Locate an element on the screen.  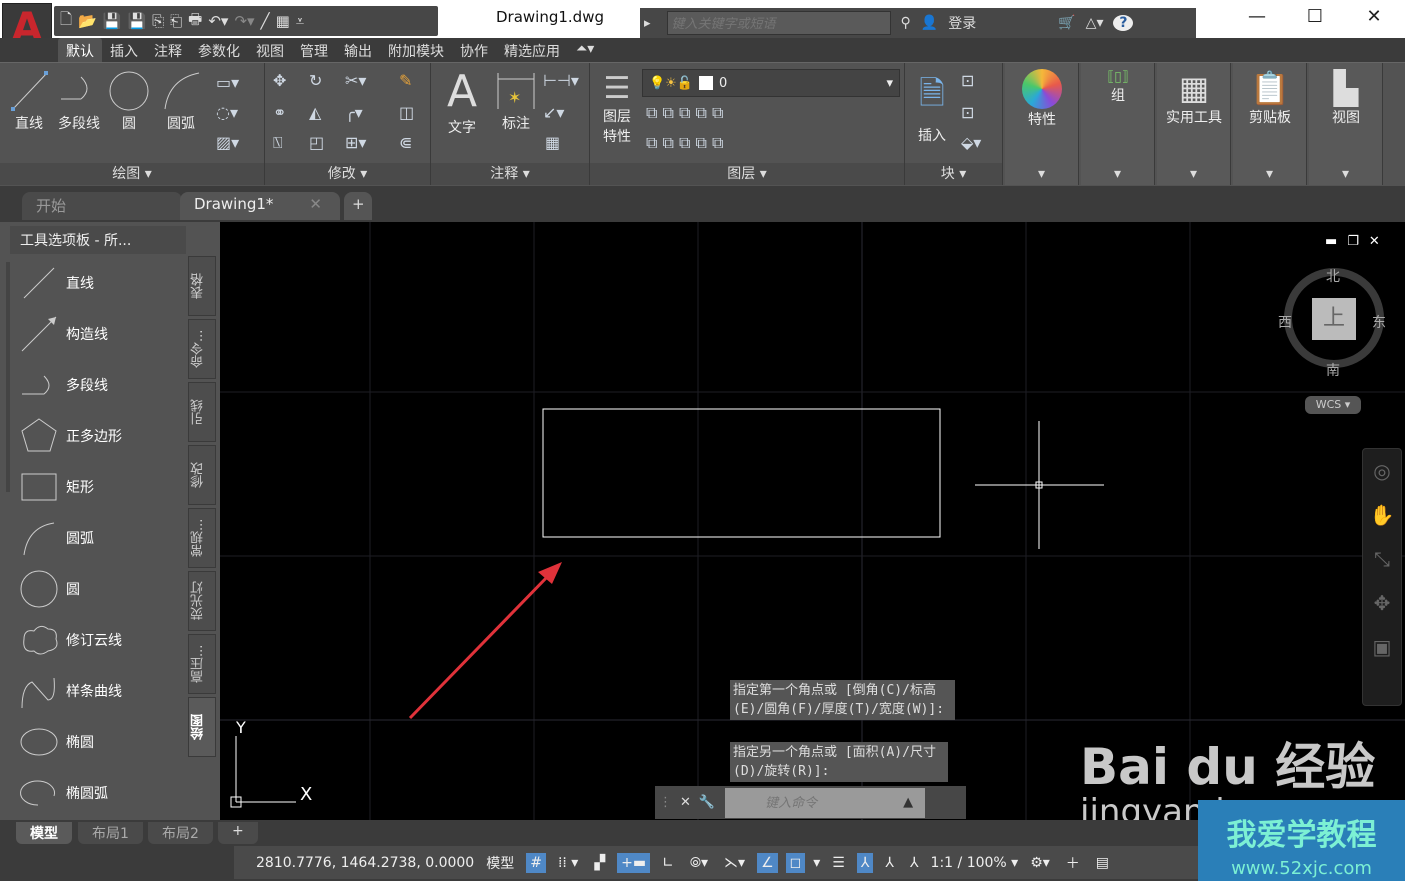
tab-model: 模型 is located at coordinates (44, 833).